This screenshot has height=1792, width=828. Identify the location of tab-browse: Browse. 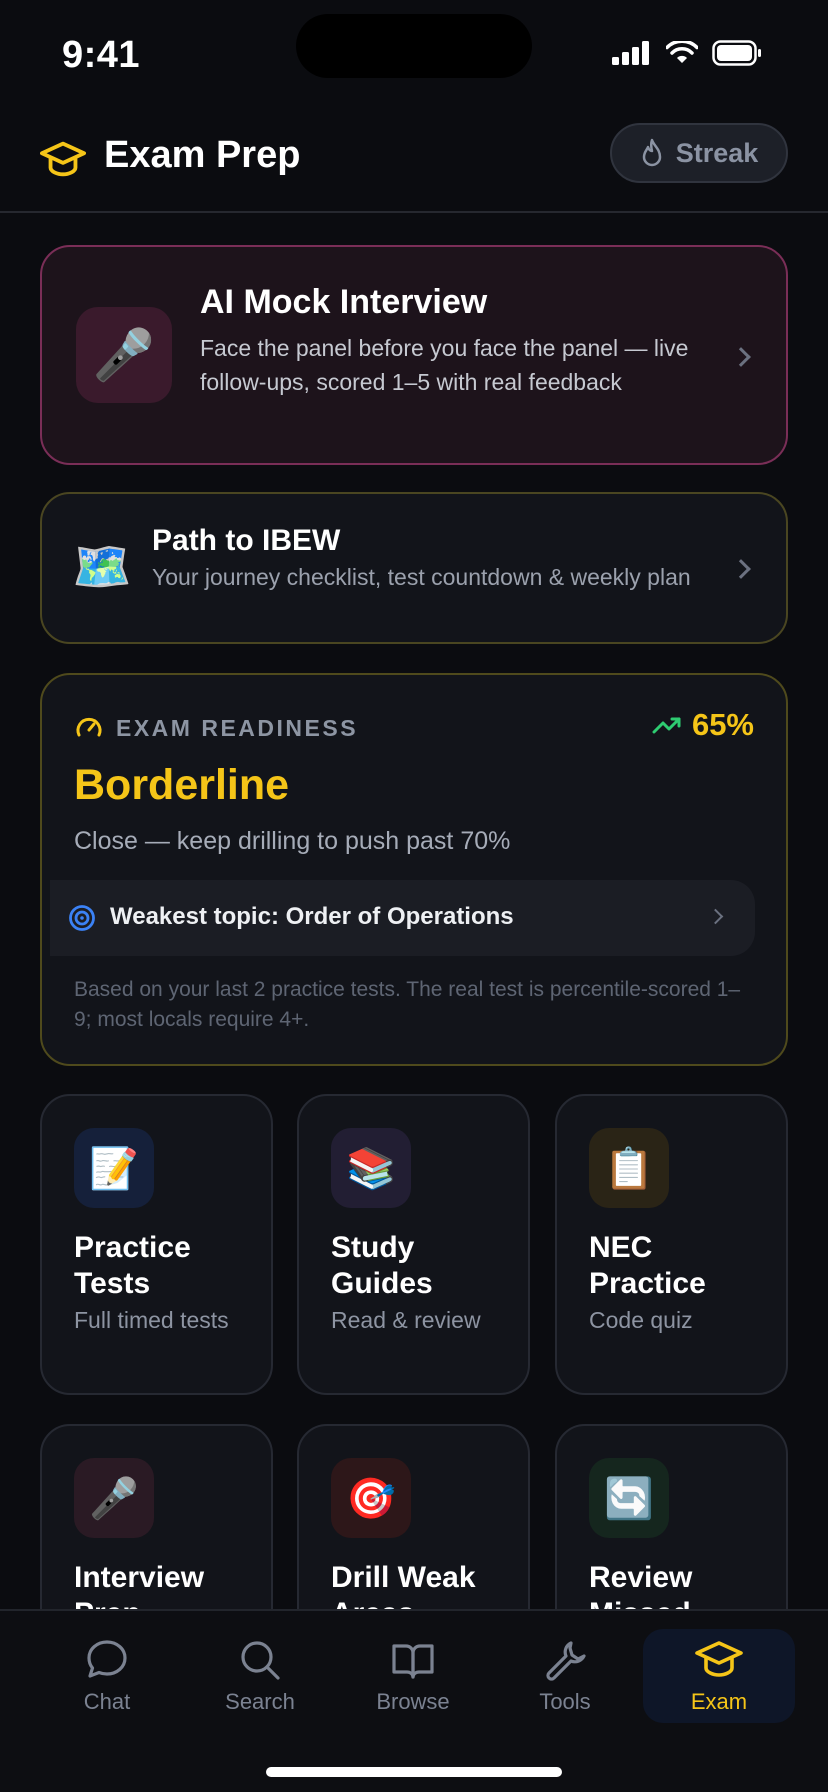
(413, 1676).